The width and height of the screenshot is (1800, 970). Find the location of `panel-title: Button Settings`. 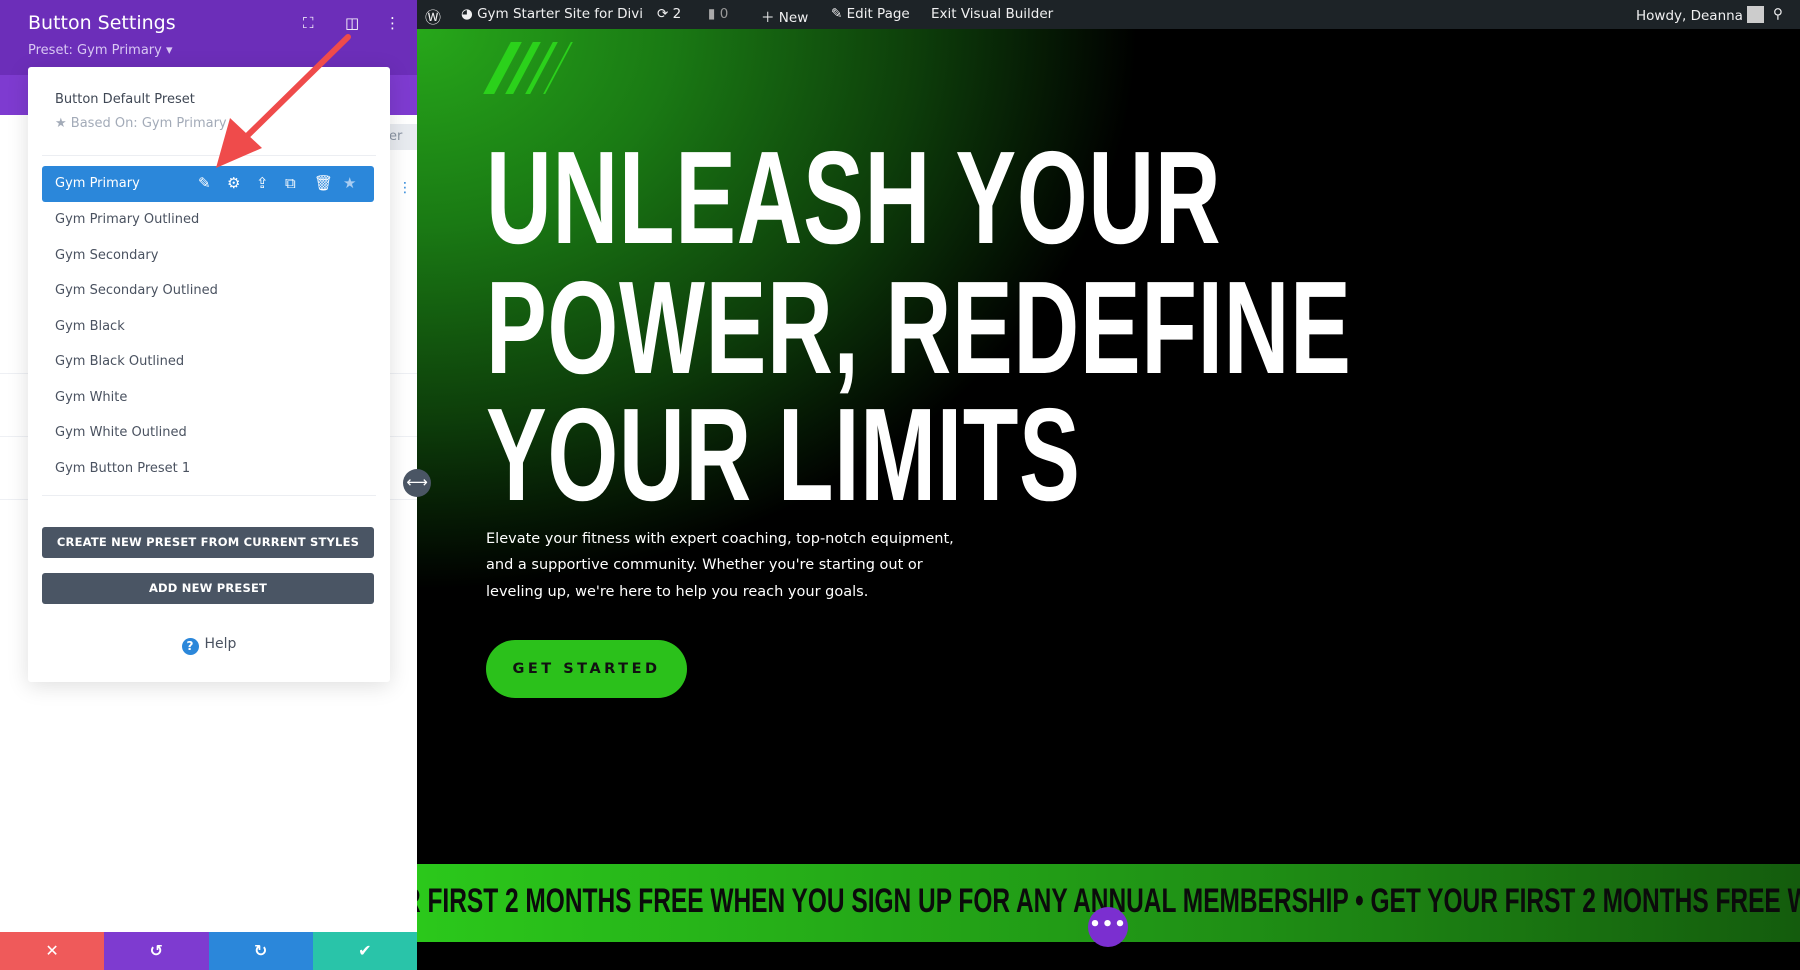

panel-title: Button Settings is located at coordinates (102, 23).